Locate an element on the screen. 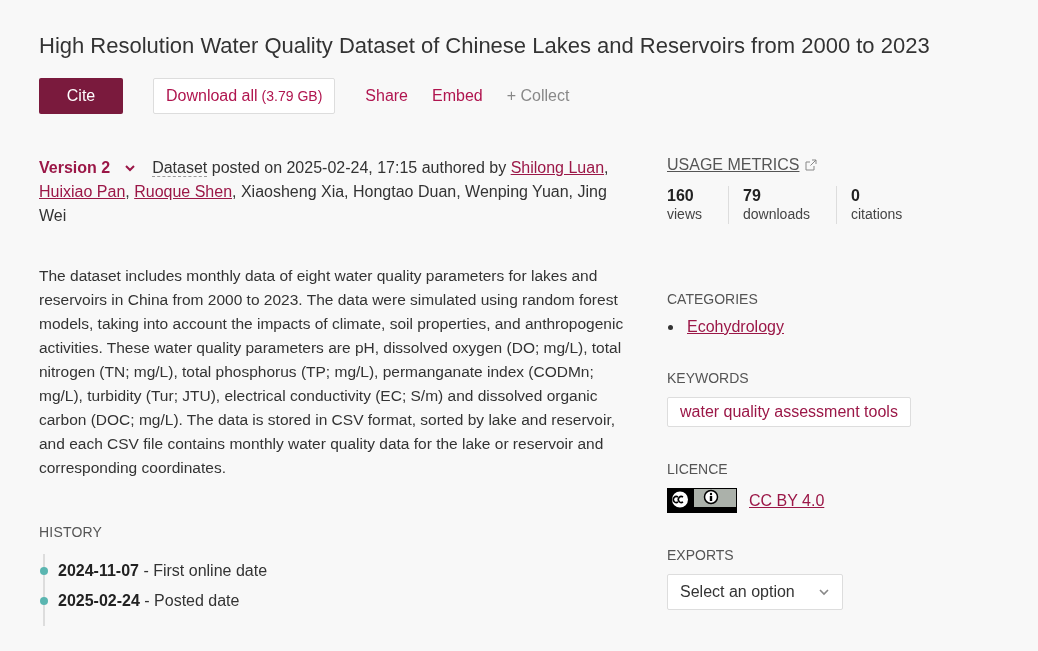 The width and height of the screenshot is (1038, 651). export-select: Select an option is located at coordinates (755, 592).